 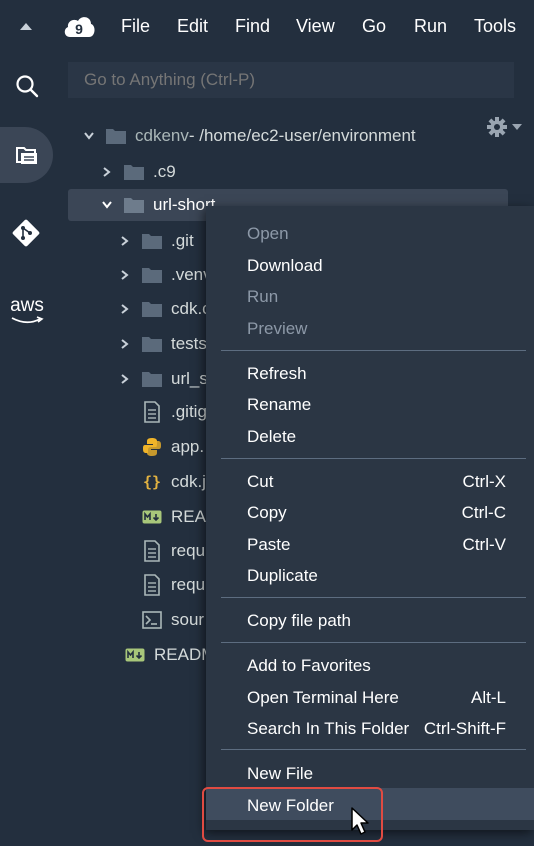 I want to click on menu-run: Run, so click(x=430, y=26).